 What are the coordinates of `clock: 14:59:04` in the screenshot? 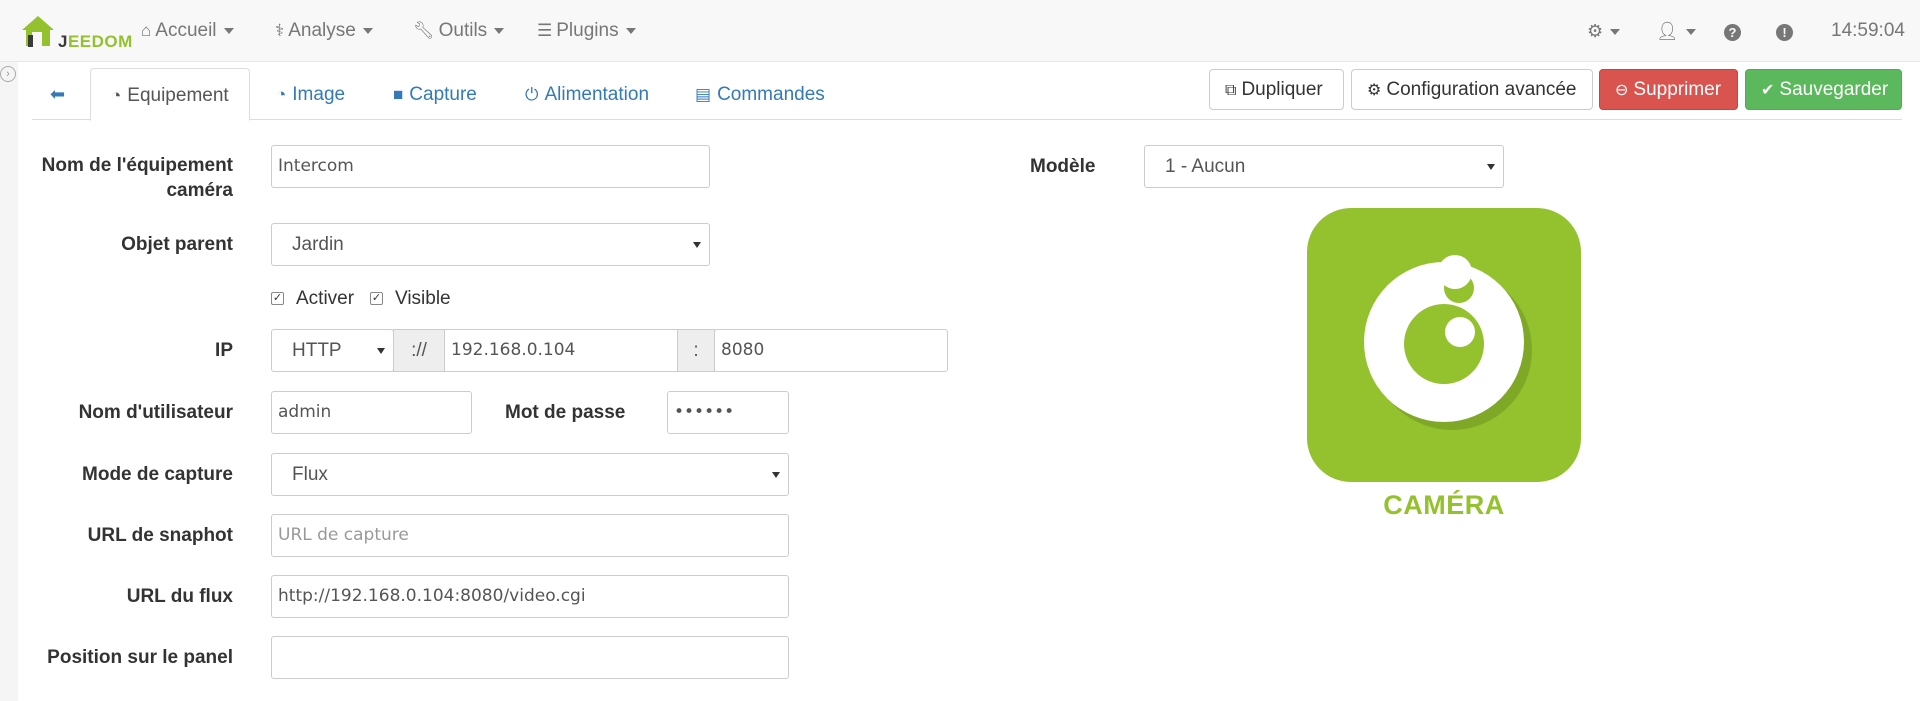 It's located at (1868, 30).